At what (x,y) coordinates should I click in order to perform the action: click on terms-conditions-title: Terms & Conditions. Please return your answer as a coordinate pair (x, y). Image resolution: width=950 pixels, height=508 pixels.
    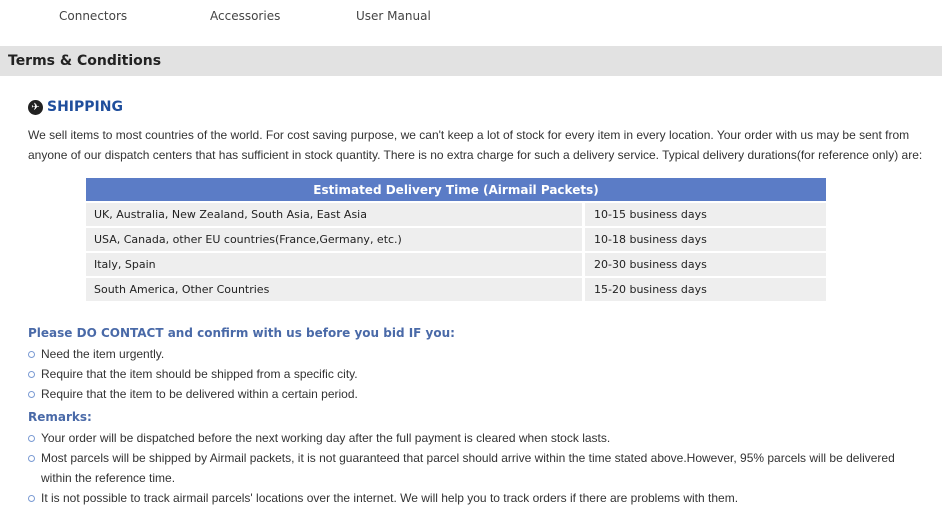
    Looking at the image, I should click on (85, 61).